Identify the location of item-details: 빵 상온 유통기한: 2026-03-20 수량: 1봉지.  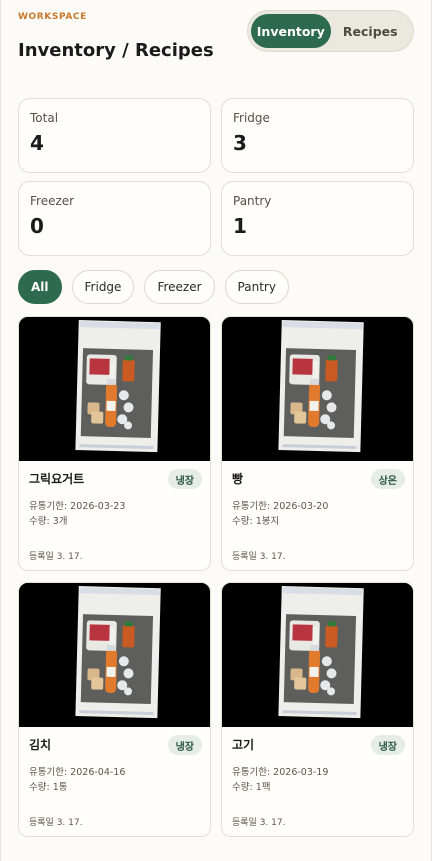
(317, 495).